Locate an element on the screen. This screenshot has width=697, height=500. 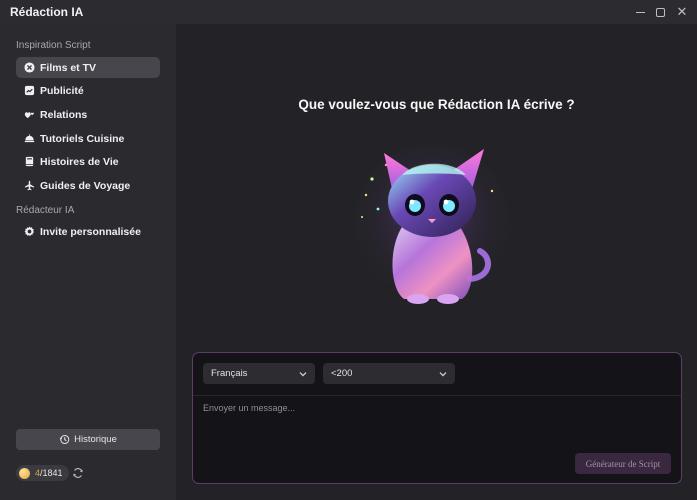
minimize-icon is located at coordinates (640, 12).